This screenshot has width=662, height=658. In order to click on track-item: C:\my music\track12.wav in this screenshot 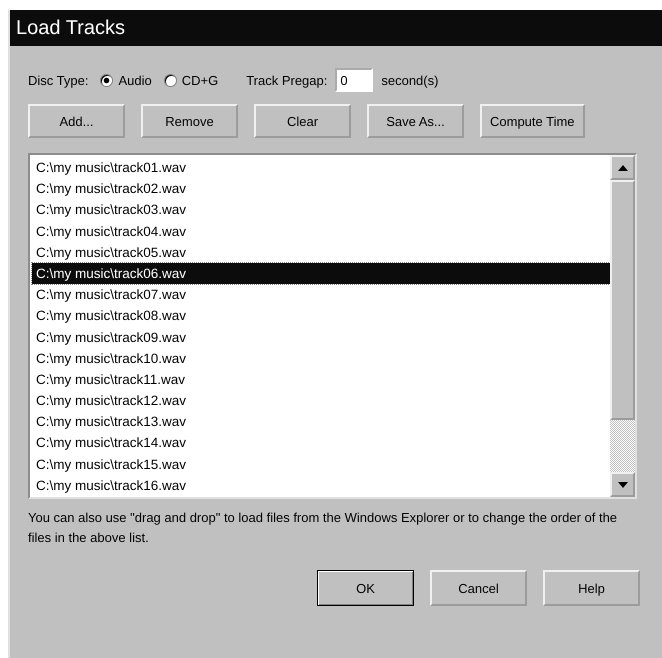, I will do `click(321, 401)`.